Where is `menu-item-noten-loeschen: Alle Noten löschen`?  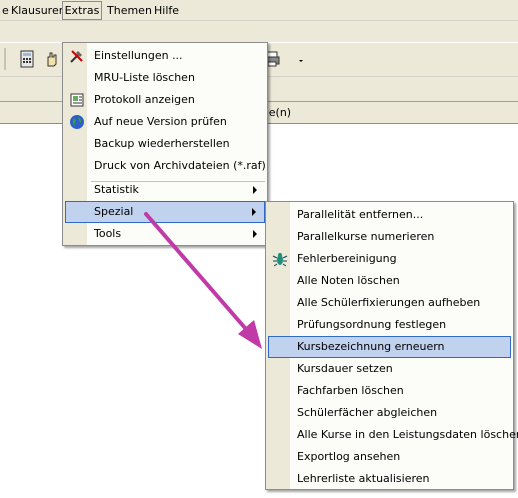 menu-item-noten-loeschen: Alle Noten löschen is located at coordinates (389, 281).